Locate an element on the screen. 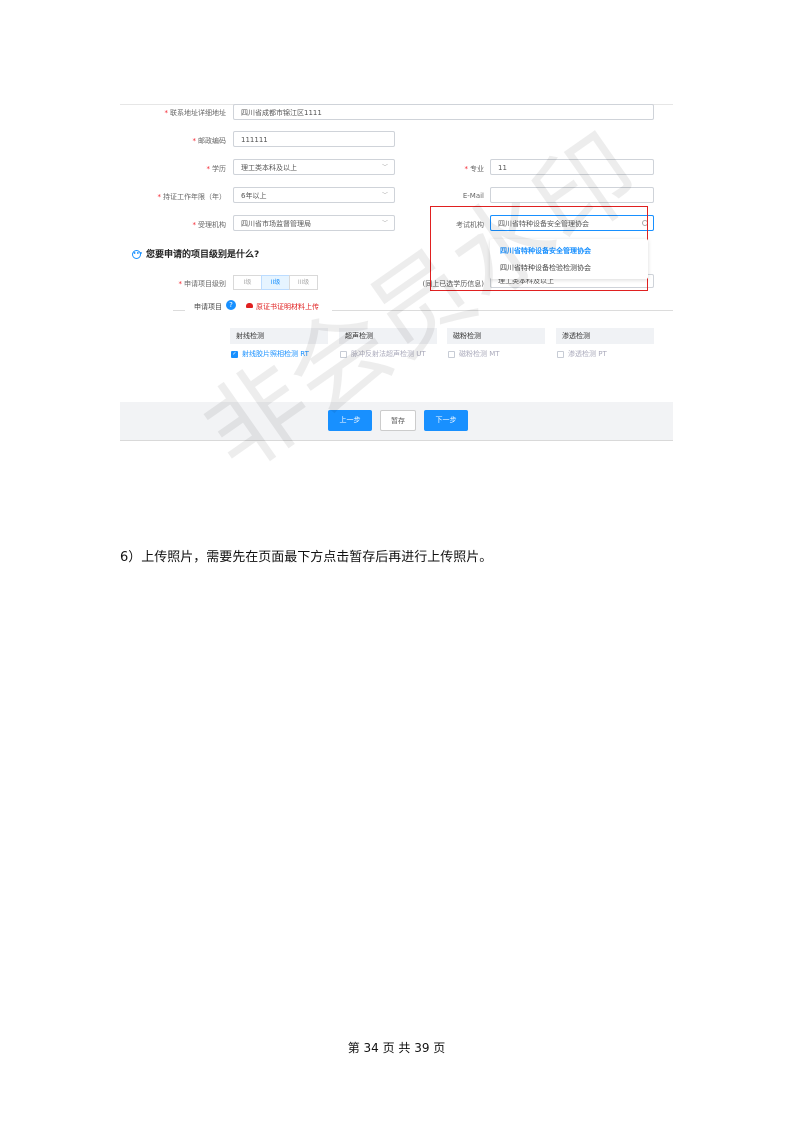 This screenshot has height=1122, width=793. work-years-label: * 持证工作年限（年） is located at coordinates (192, 197).